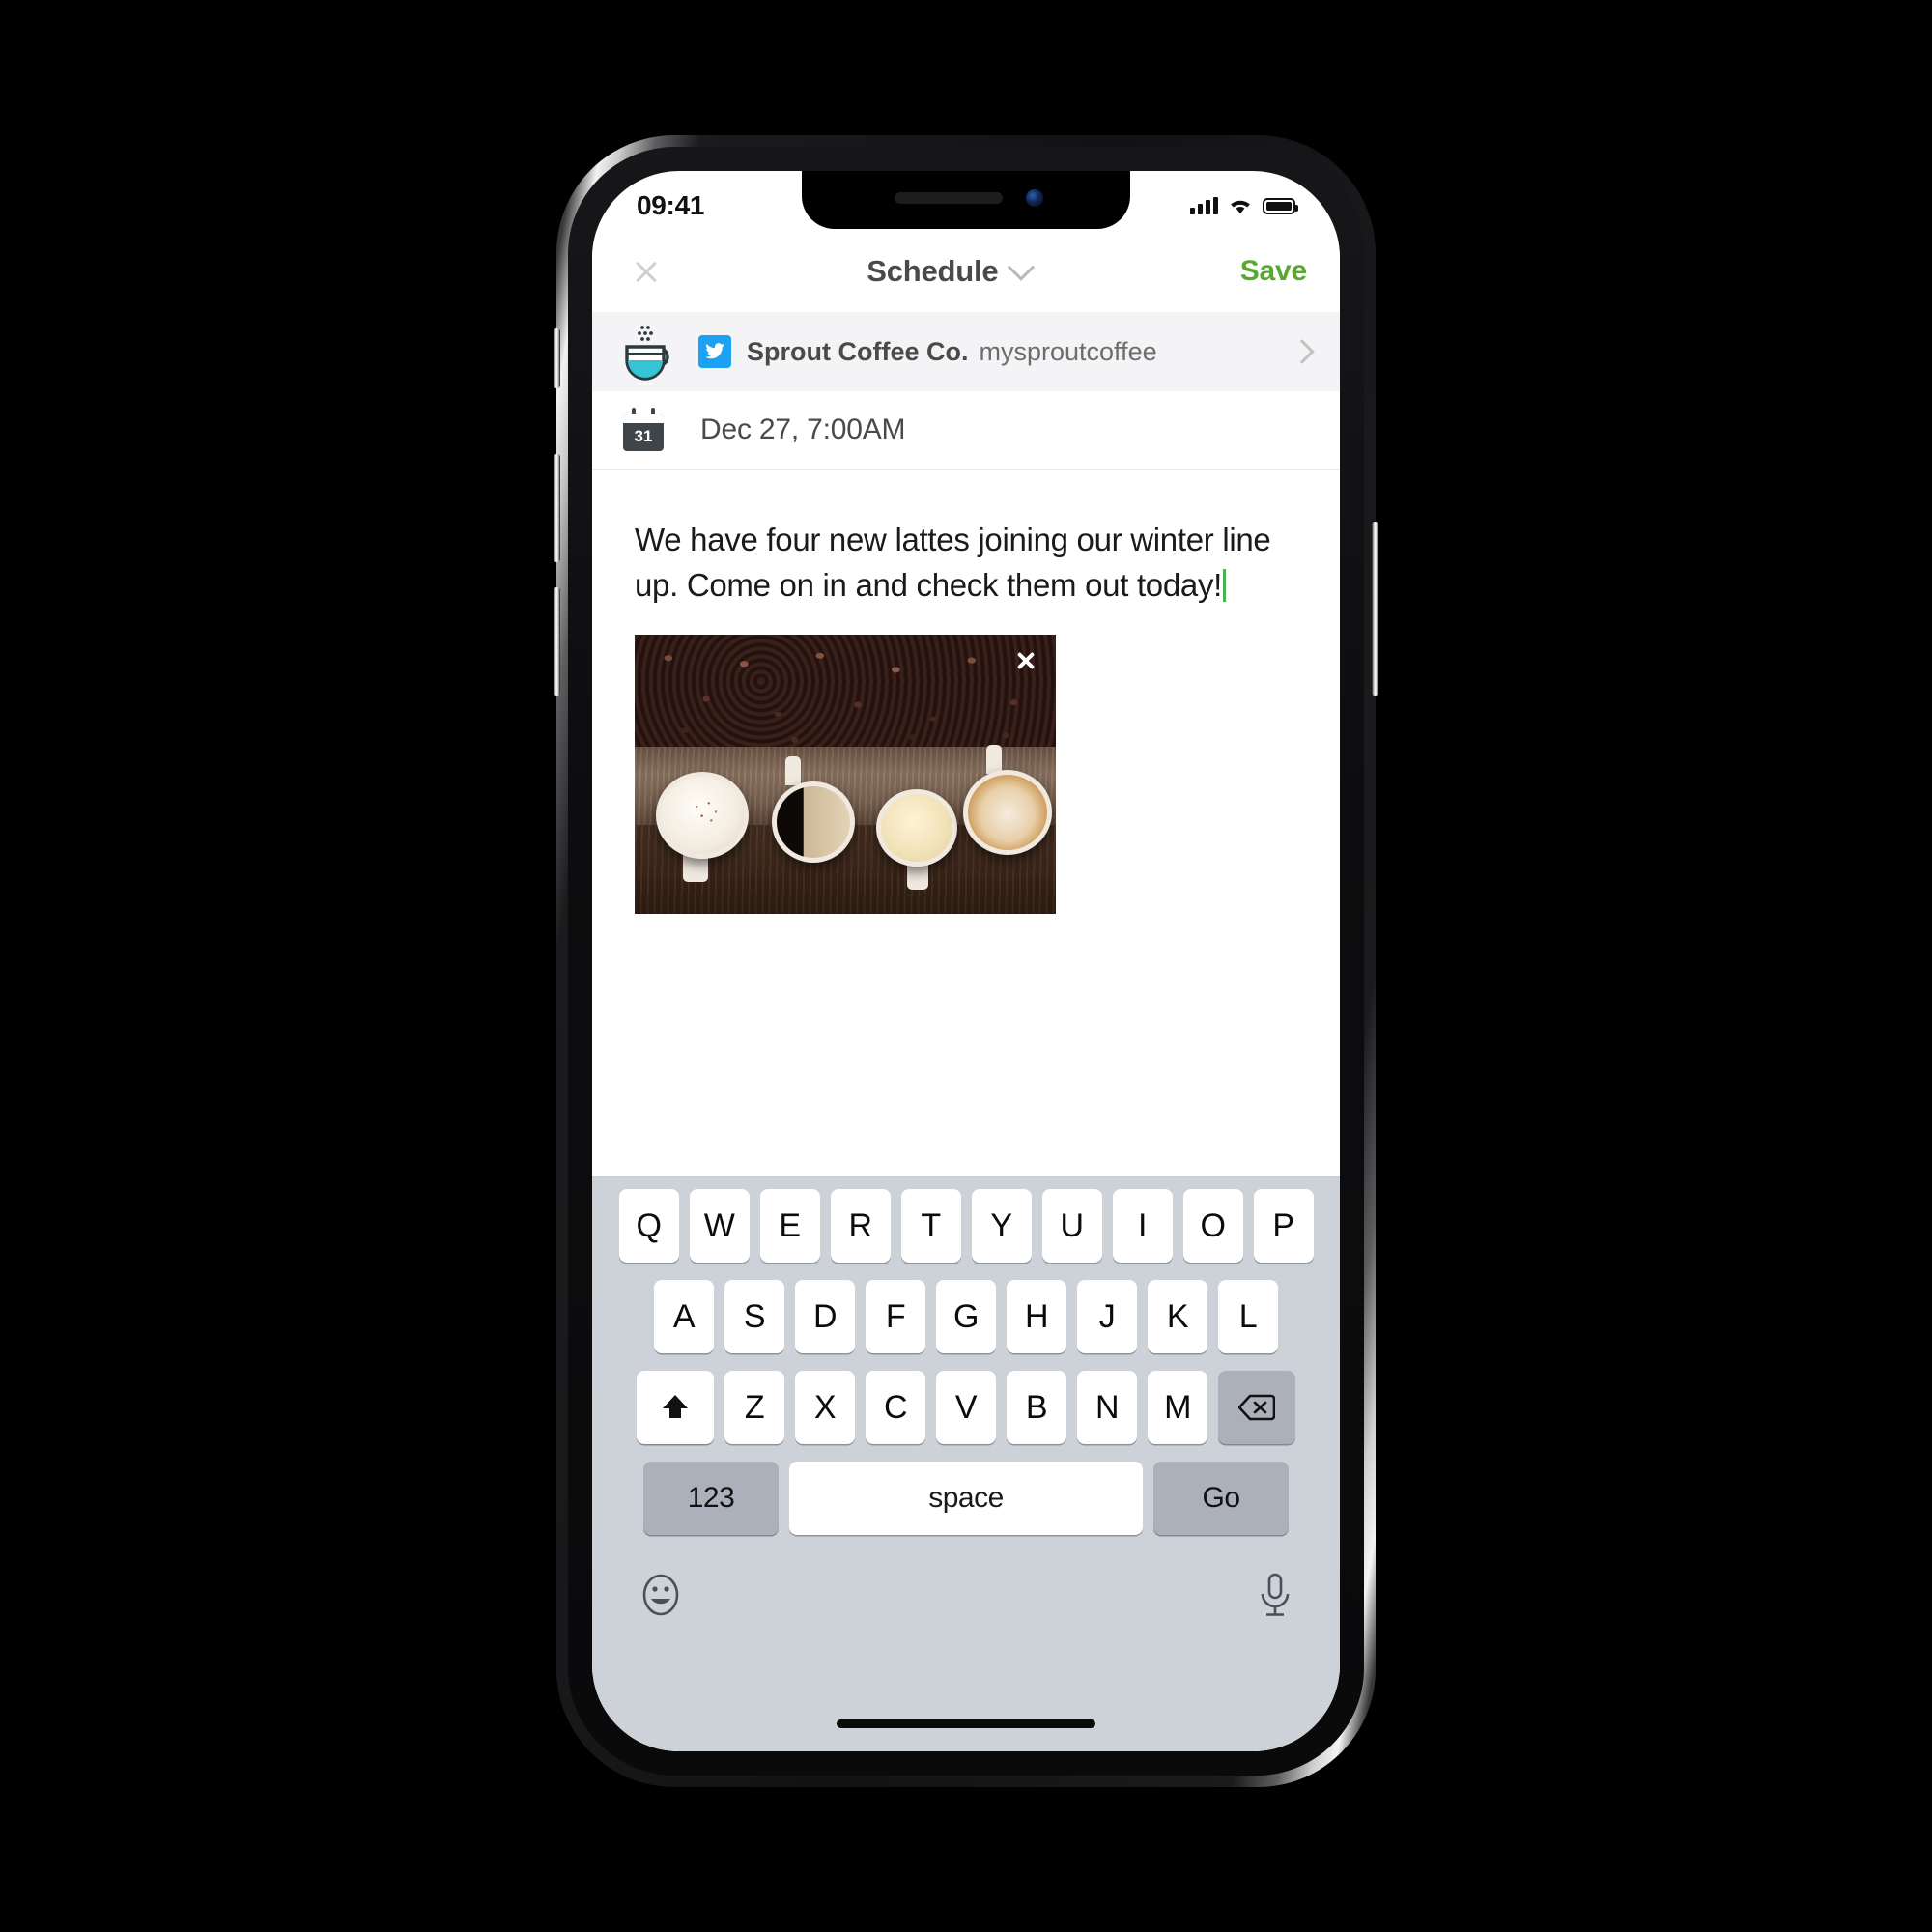 The height and width of the screenshot is (1932, 1932). Describe the element at coordinates (1036, 1316) in the screenshot. I see `key-h-key: H` at that location.